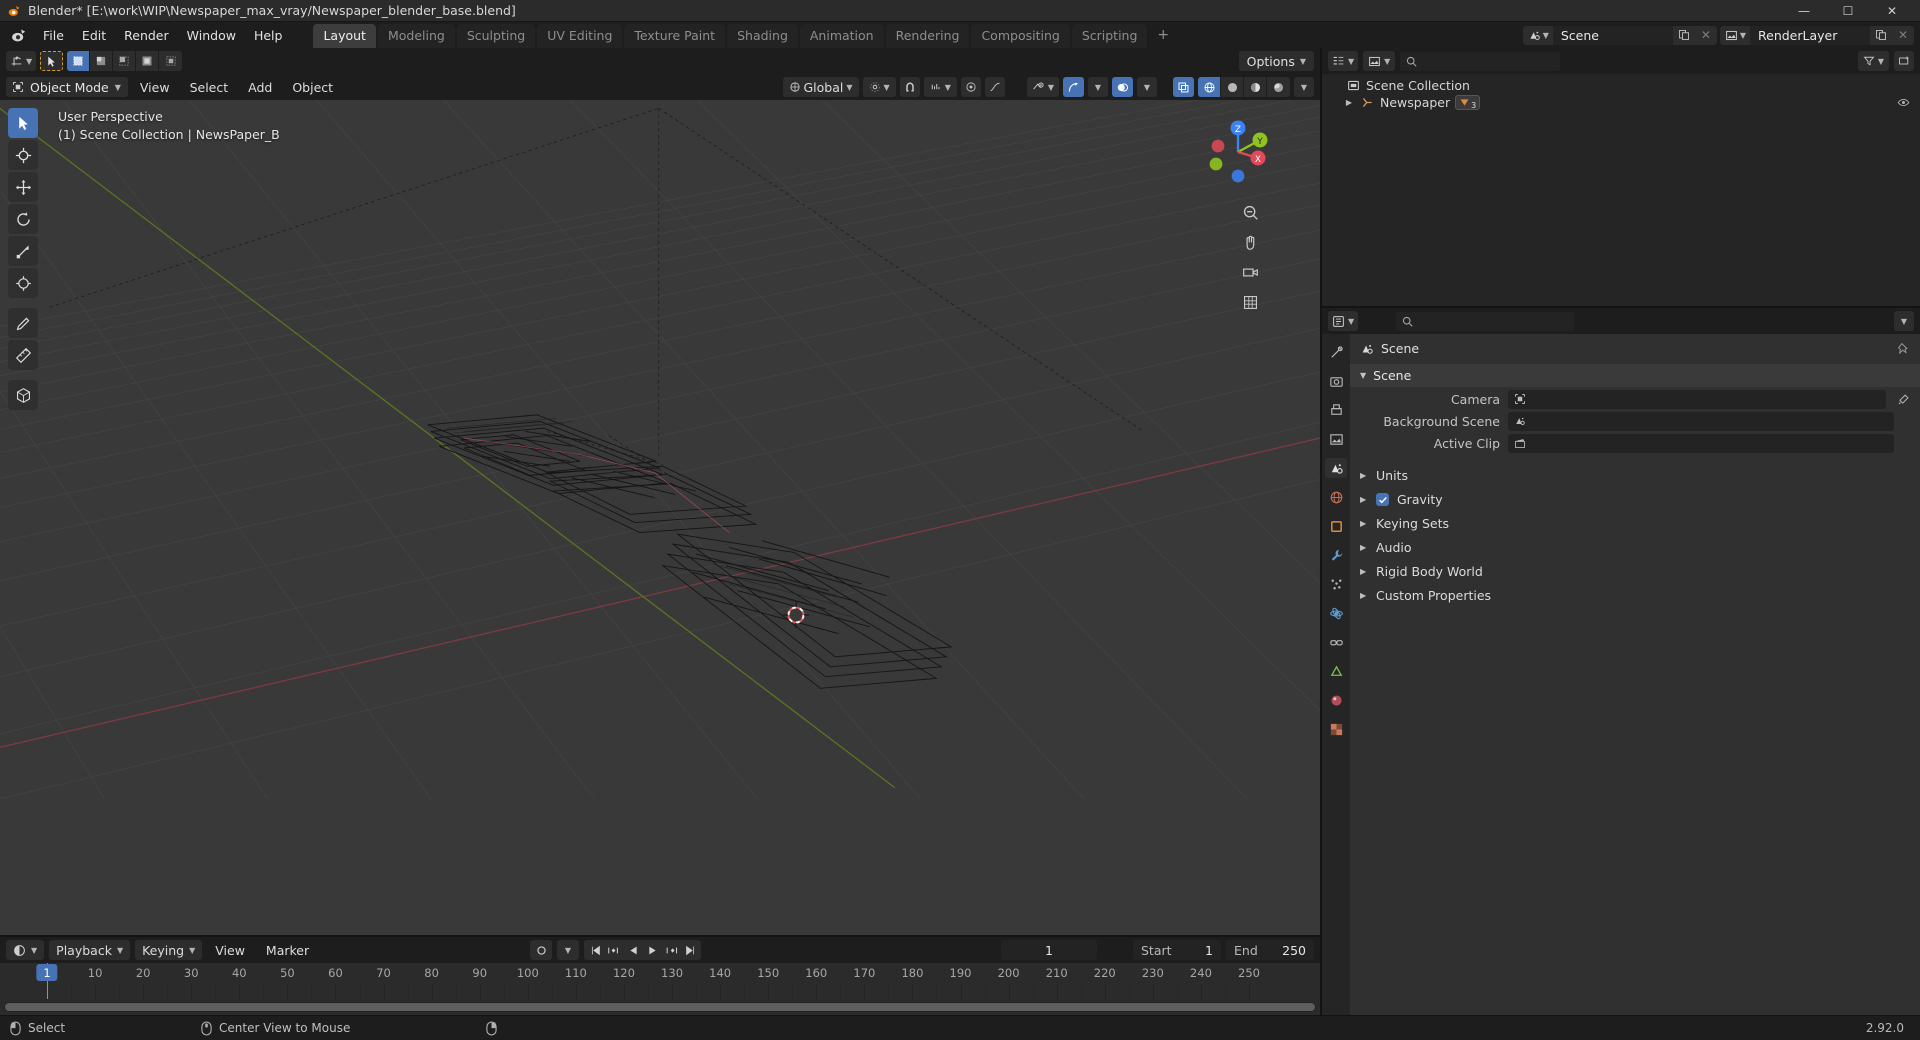 This screenshot has height=1040, width=1920. What do you see at coordinates (169, 950) in the screenshot?
I see `timeline-menu-keying: Keying ▼` at bounding box center [169, 950].